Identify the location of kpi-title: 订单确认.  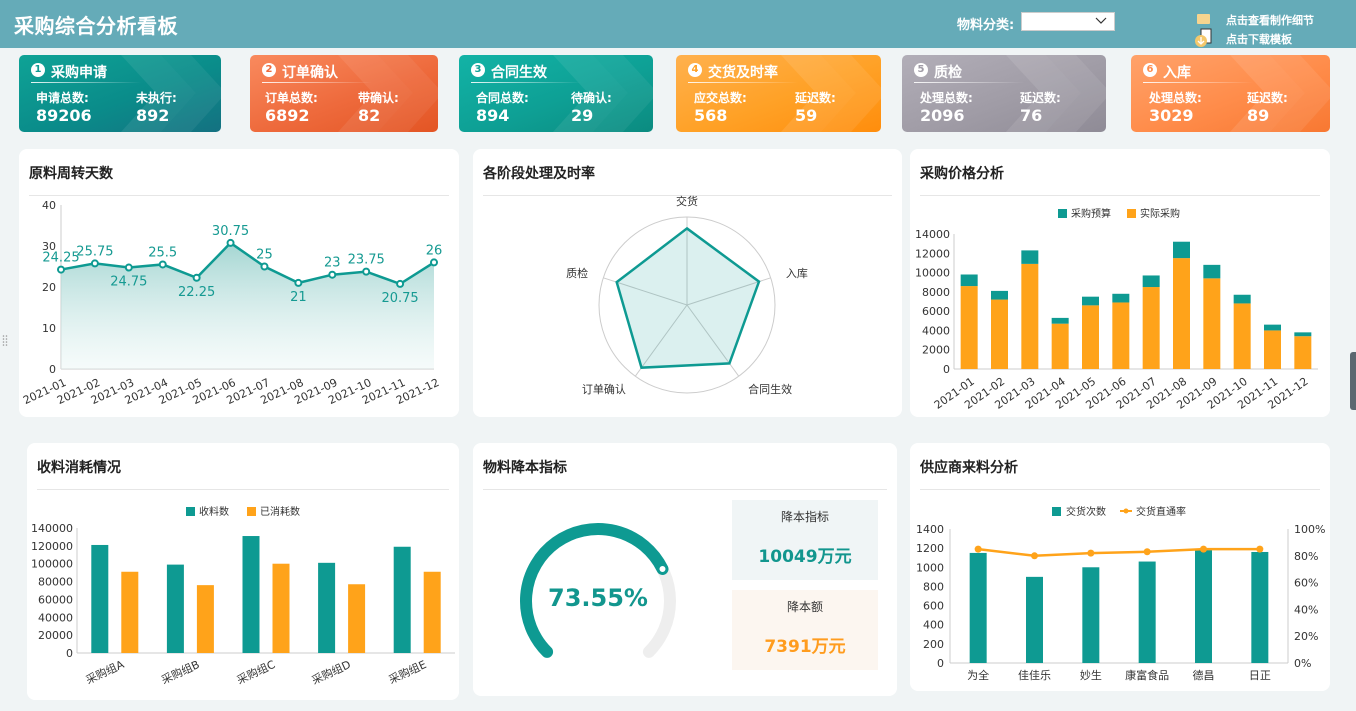
(310, 73).